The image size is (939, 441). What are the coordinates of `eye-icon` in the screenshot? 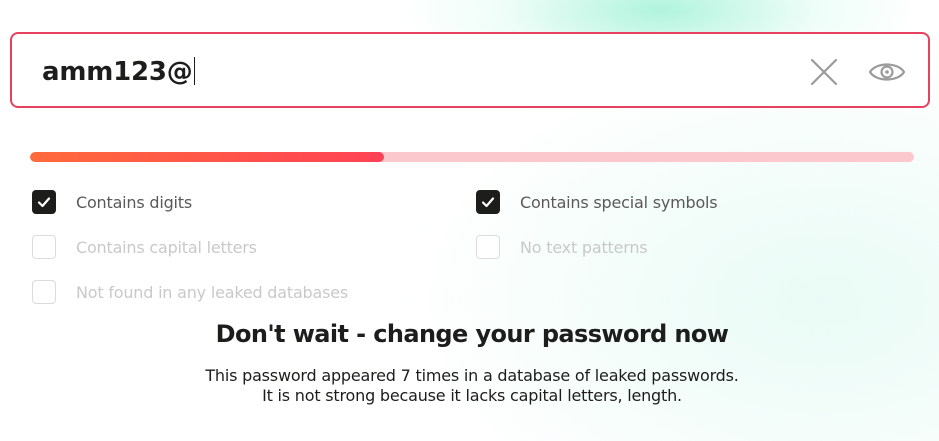 It's located at (887, 72).